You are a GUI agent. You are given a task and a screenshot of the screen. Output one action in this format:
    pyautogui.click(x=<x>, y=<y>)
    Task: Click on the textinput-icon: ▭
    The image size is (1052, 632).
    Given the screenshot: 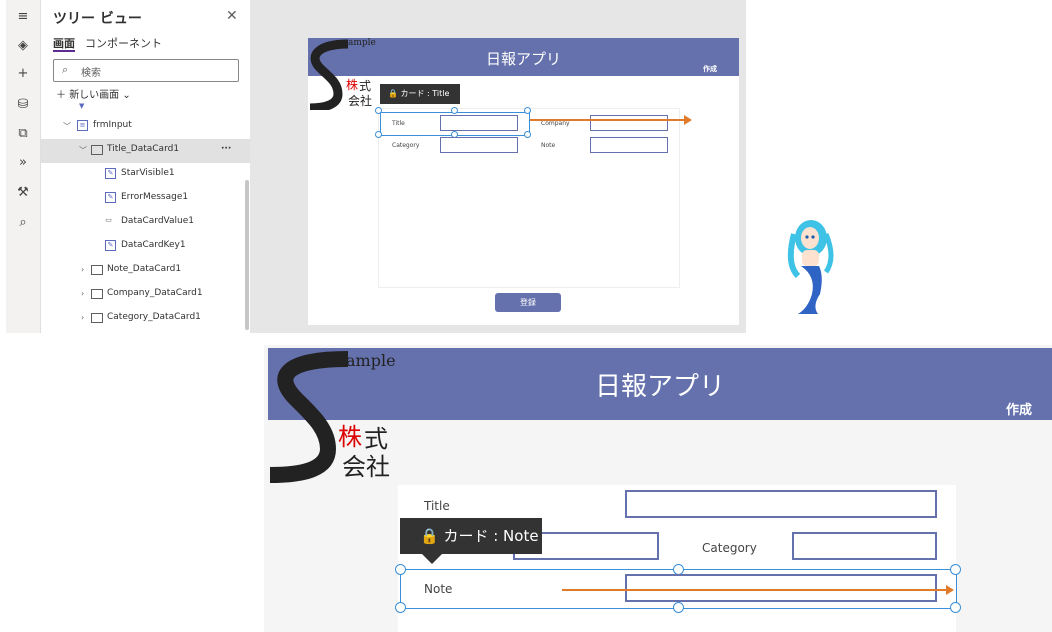 What is the action you would take?
    pyautogui.click(x=108, y=220)
    